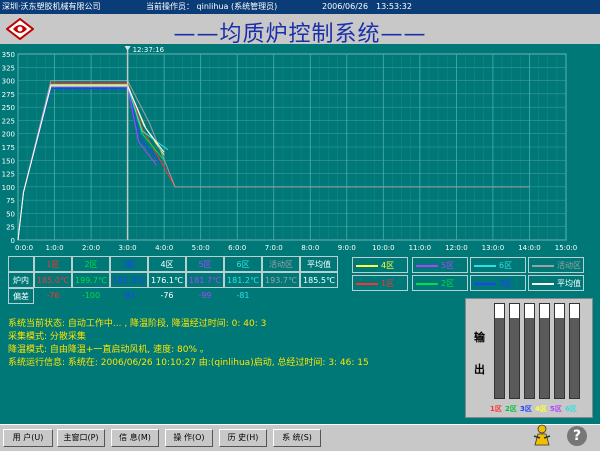 The image size is (600, 451). I want to click on x-tick-label: 8:0:0, so click(310, 248).